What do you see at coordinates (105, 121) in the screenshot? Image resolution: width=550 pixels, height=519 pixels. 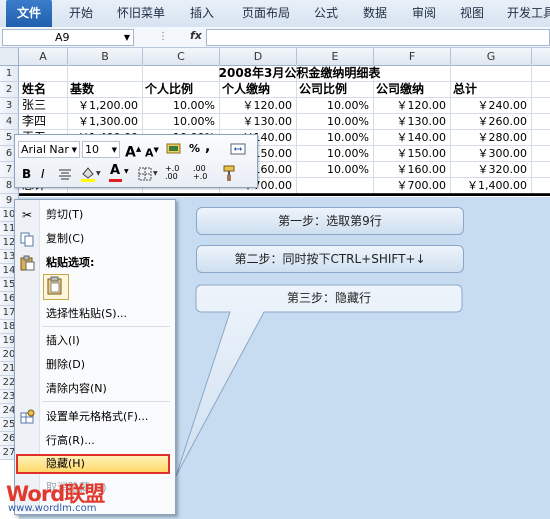 I see `table-cell: ￥1,300.00` at bounding box center [105, 121].